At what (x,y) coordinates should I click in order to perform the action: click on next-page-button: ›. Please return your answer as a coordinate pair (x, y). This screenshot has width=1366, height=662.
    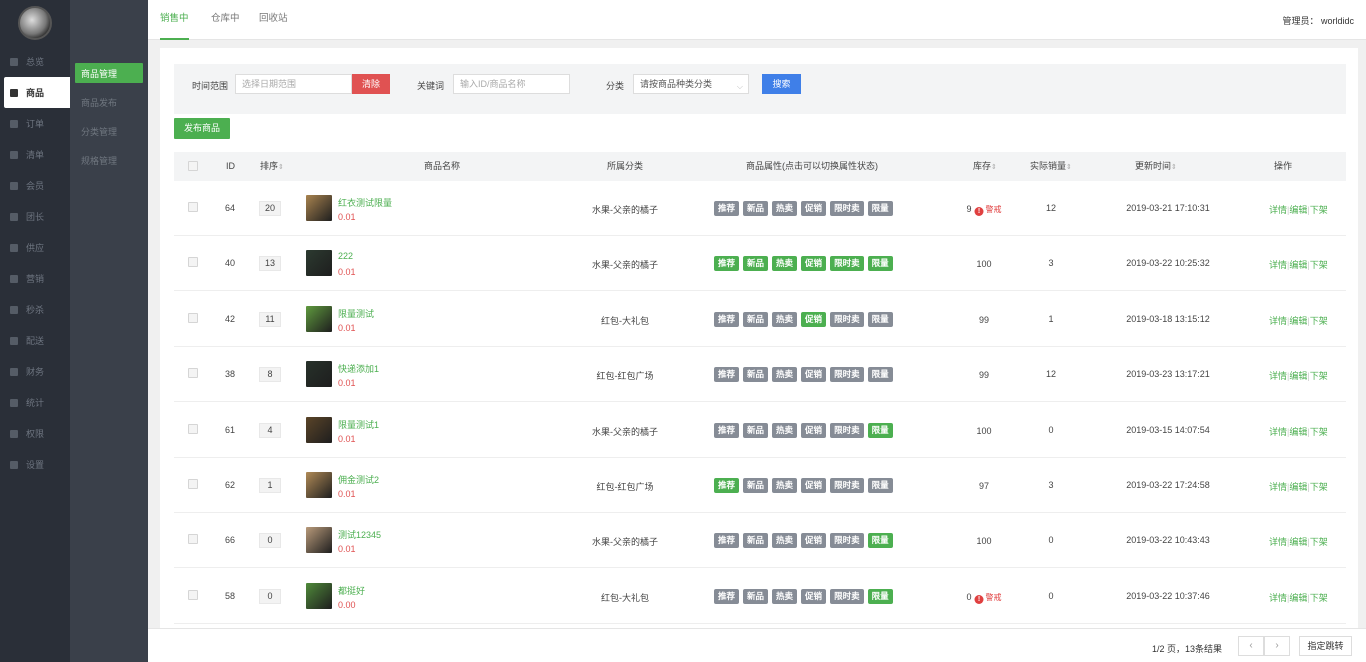
    Looking at the image, I should click on (1277, 646).